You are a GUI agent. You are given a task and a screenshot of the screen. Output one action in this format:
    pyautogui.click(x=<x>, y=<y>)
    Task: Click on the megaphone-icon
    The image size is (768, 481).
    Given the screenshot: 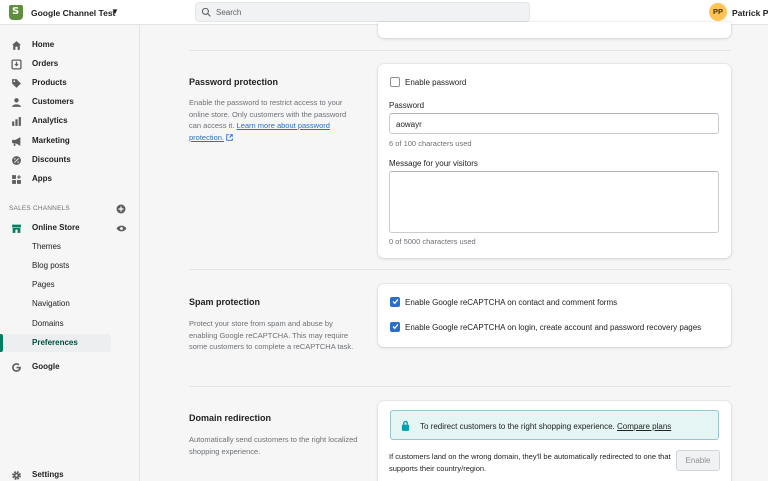 What is the action you would take?
    pyautogui.click(x=16, y=141)
    